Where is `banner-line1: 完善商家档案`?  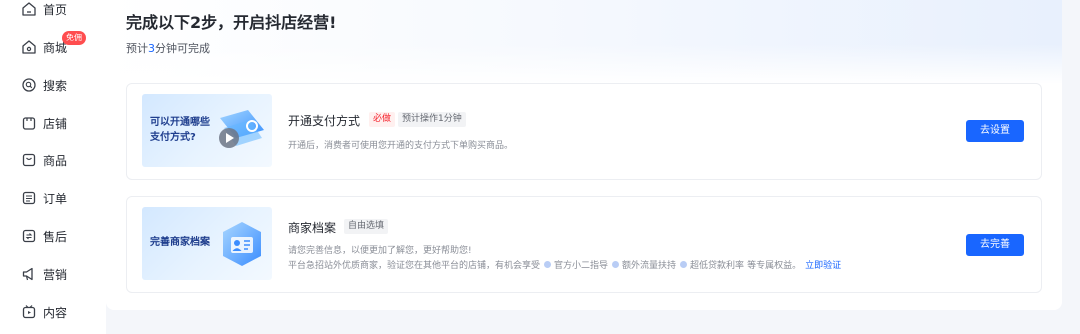 banner-line1: 完善商家档案 is located at coordinates (180, 242).